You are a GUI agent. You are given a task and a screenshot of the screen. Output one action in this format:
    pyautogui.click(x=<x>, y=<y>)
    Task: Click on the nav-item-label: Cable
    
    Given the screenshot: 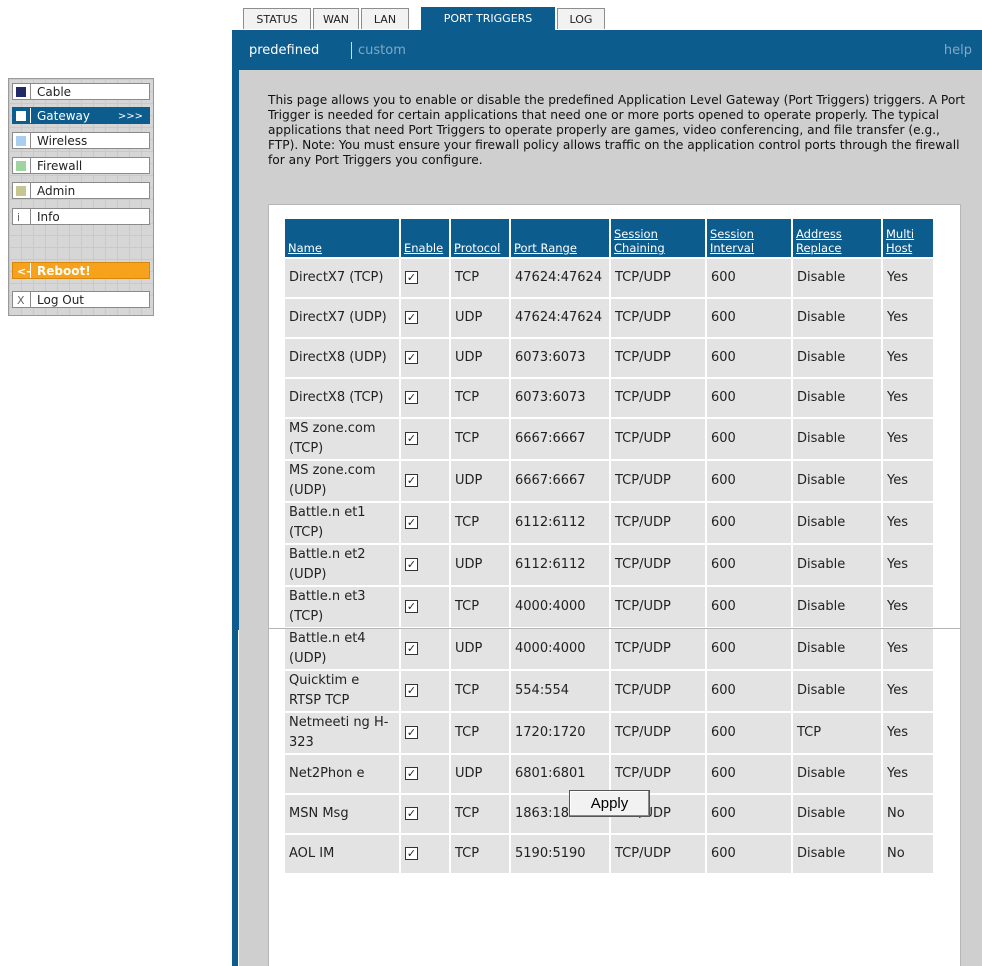 What is the action you would take?
    pyautogui.click(x=54, y=92)
    